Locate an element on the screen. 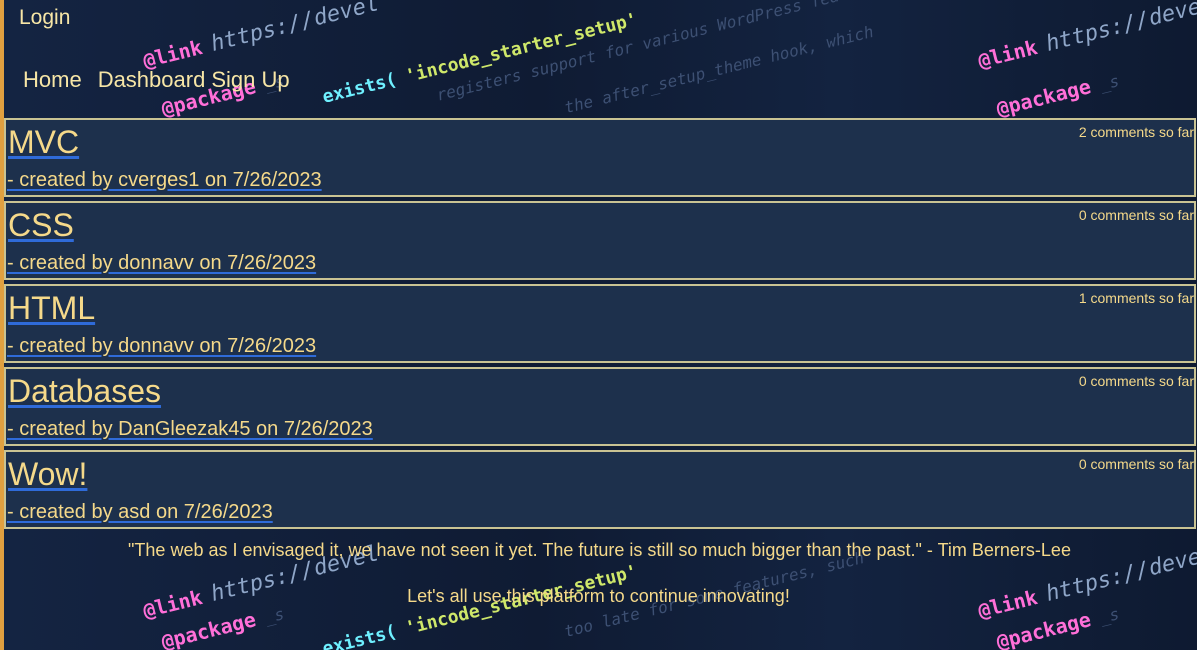 This screenshot has height=650, width=1197. bg-at-package-right: @package _s is located at coordinates (1057, 96).